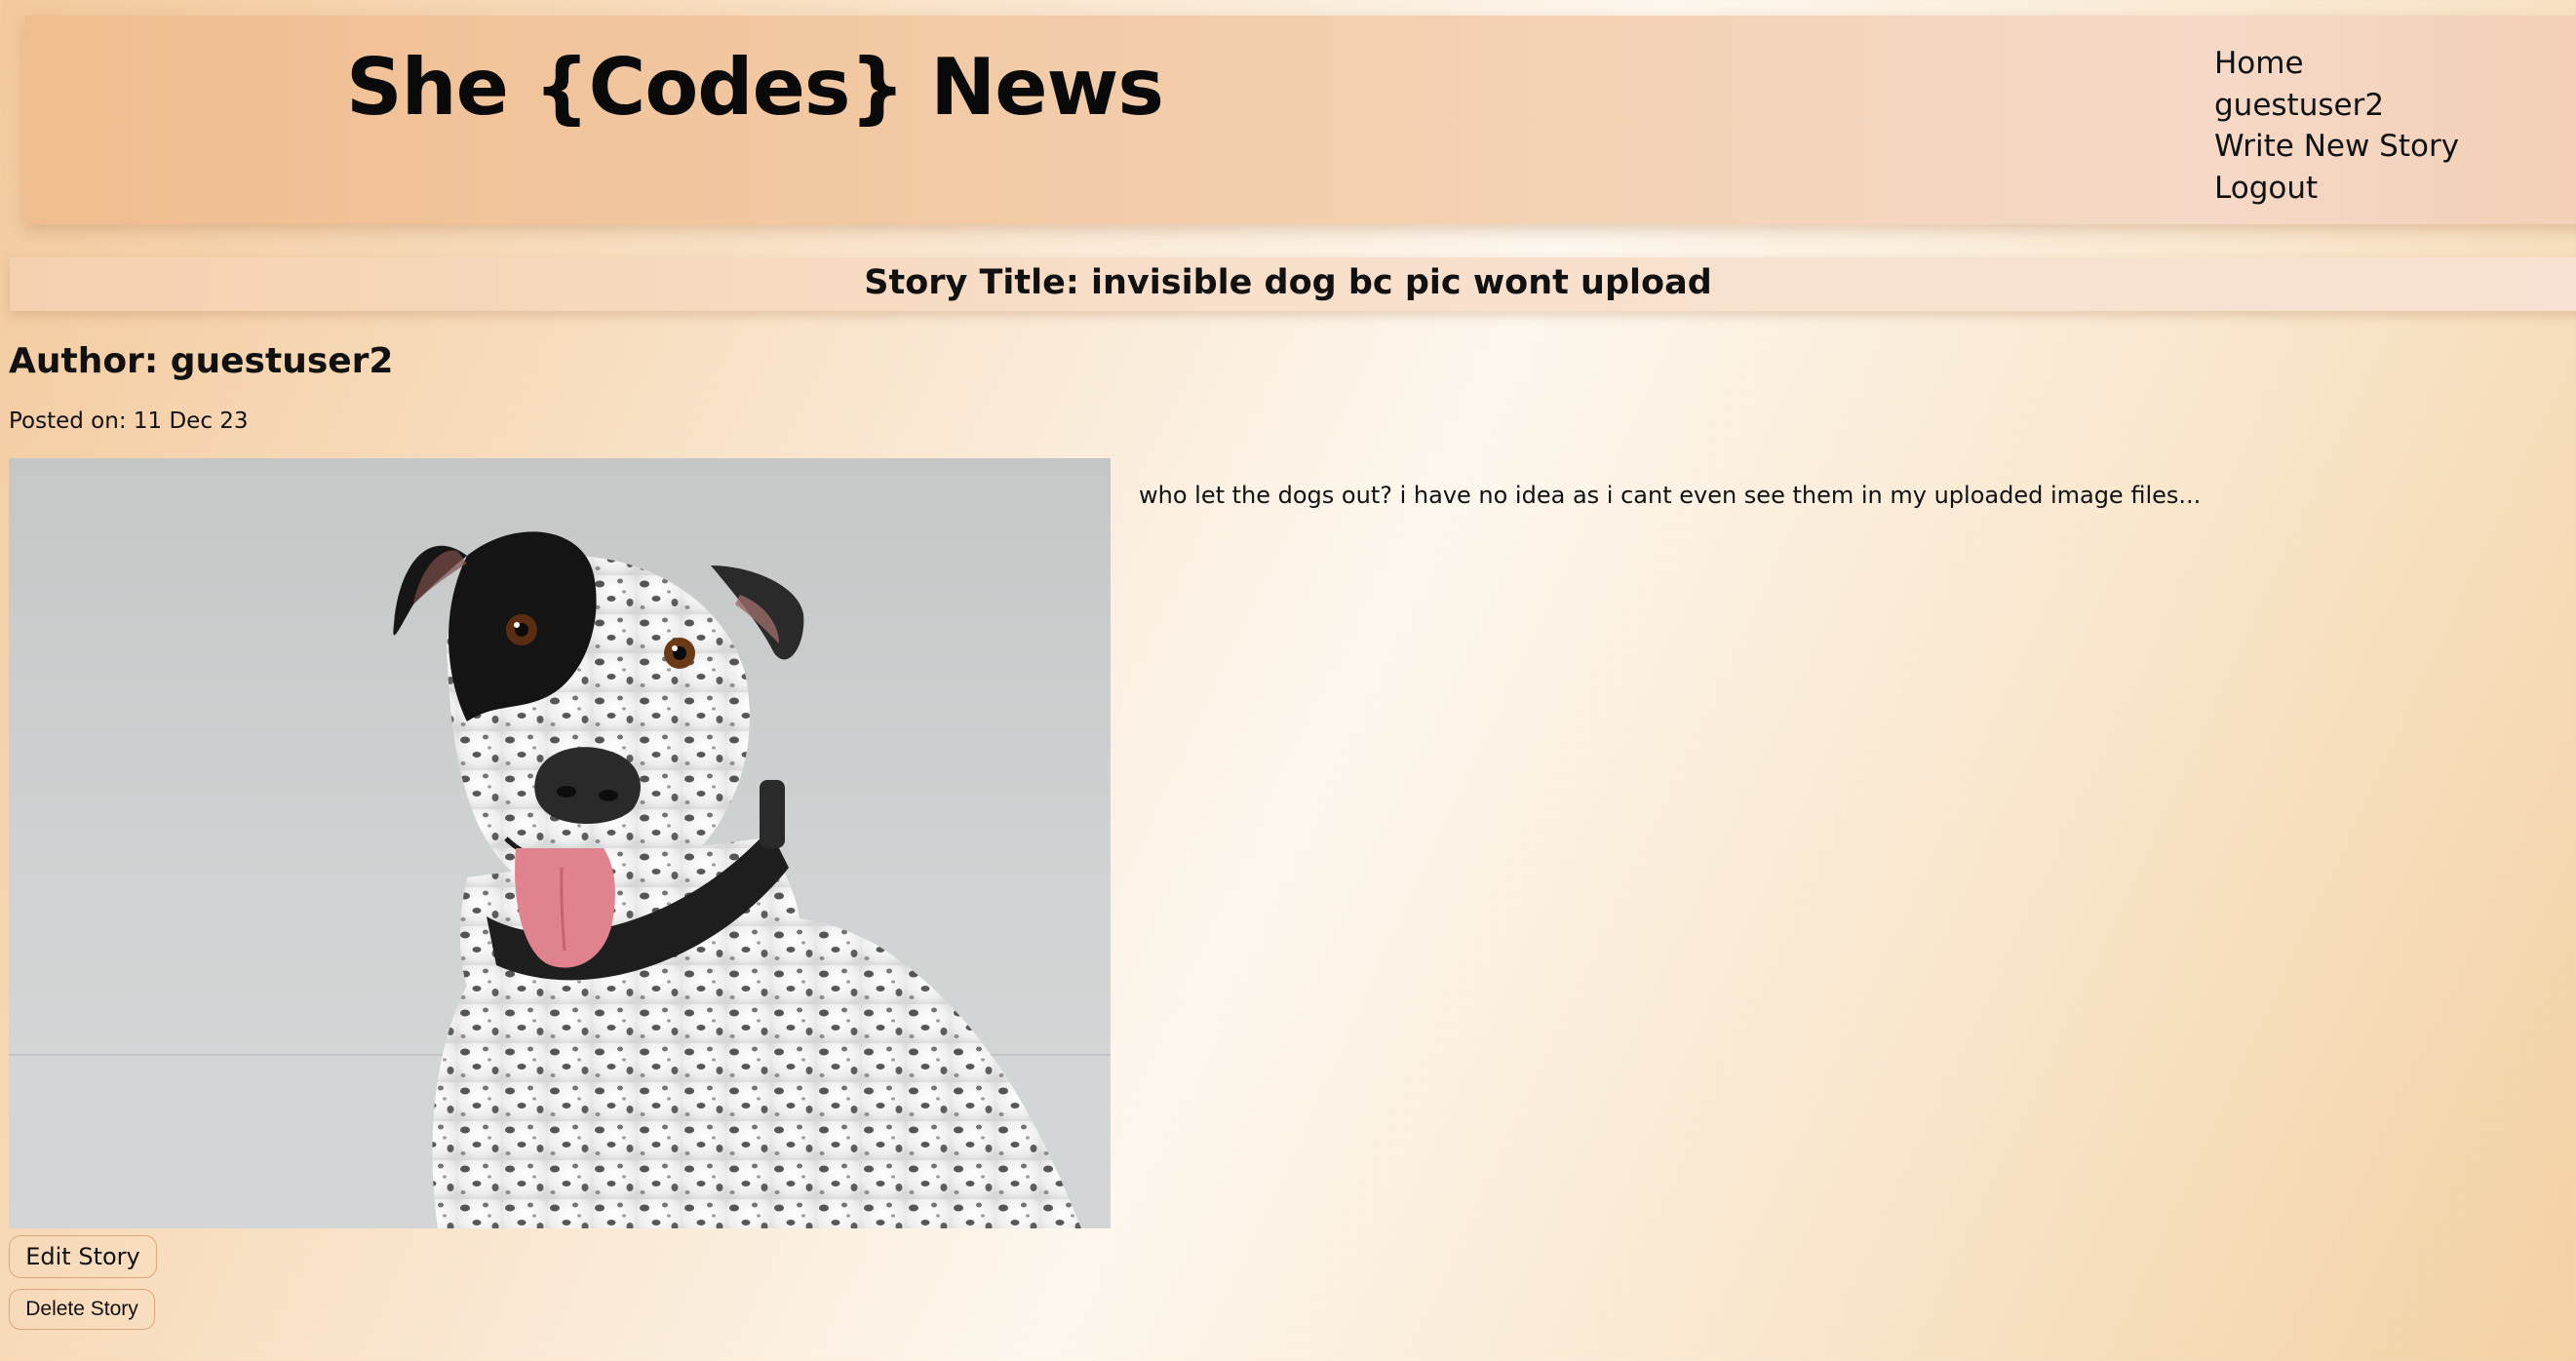  I want to click on delete-story-button: Delete Story, so click(82, 1309).